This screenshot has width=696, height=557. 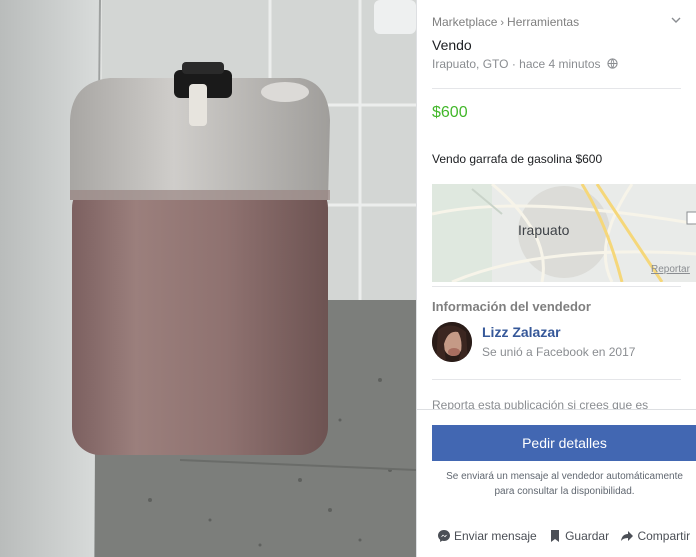 I want to click on listing-posted-time: hace 4 minutos, so click(x=560, y=64).